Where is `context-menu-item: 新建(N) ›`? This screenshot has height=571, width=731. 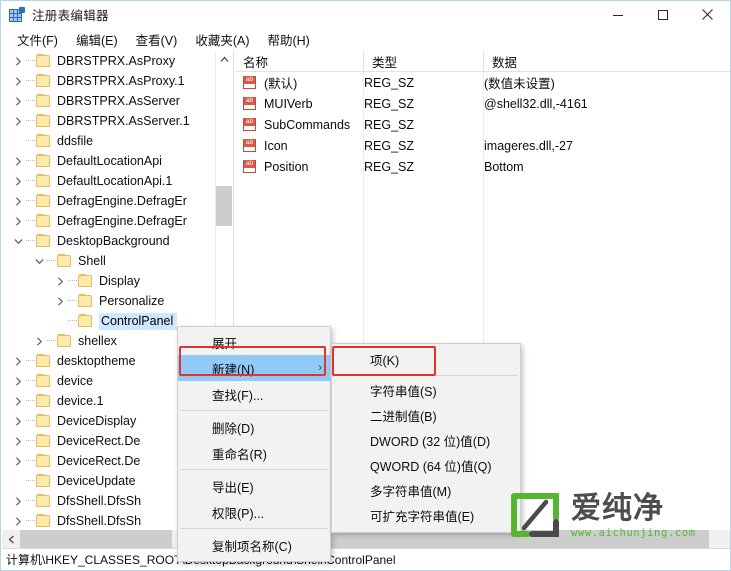 context-menu-item: 新建(N) › is located at coordinates (254, 368).